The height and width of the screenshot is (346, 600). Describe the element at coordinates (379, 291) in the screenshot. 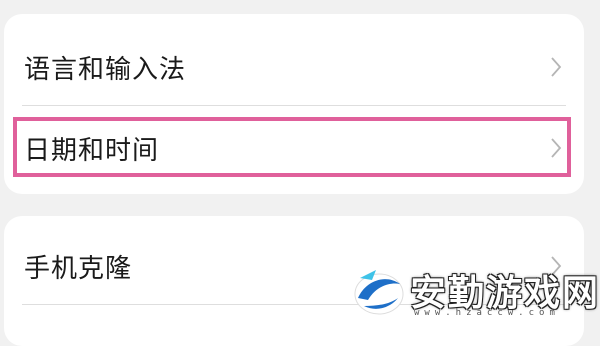

I see `watermark-logo-icon` at that location.